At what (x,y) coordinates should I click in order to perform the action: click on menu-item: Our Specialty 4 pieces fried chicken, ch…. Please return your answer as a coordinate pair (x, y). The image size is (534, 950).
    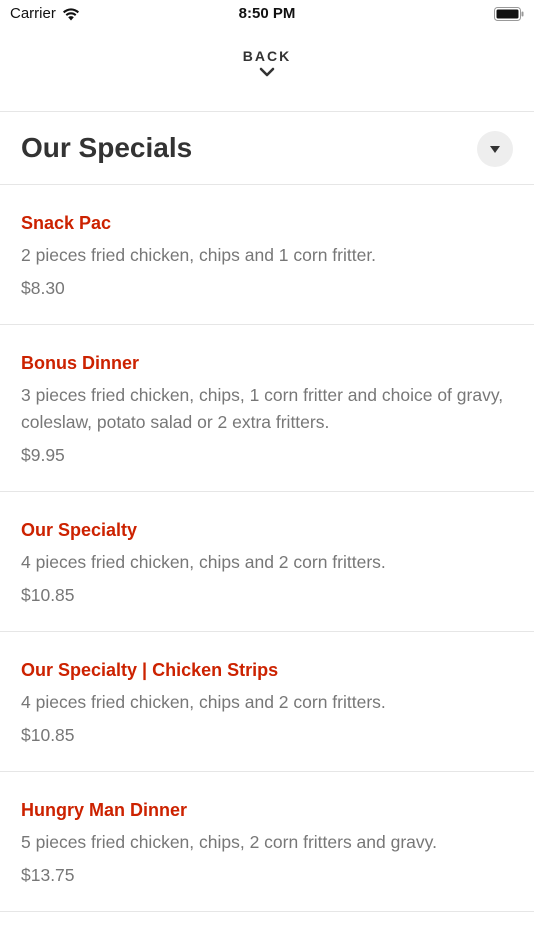
    Looking at the image, I should click on (267, 562).